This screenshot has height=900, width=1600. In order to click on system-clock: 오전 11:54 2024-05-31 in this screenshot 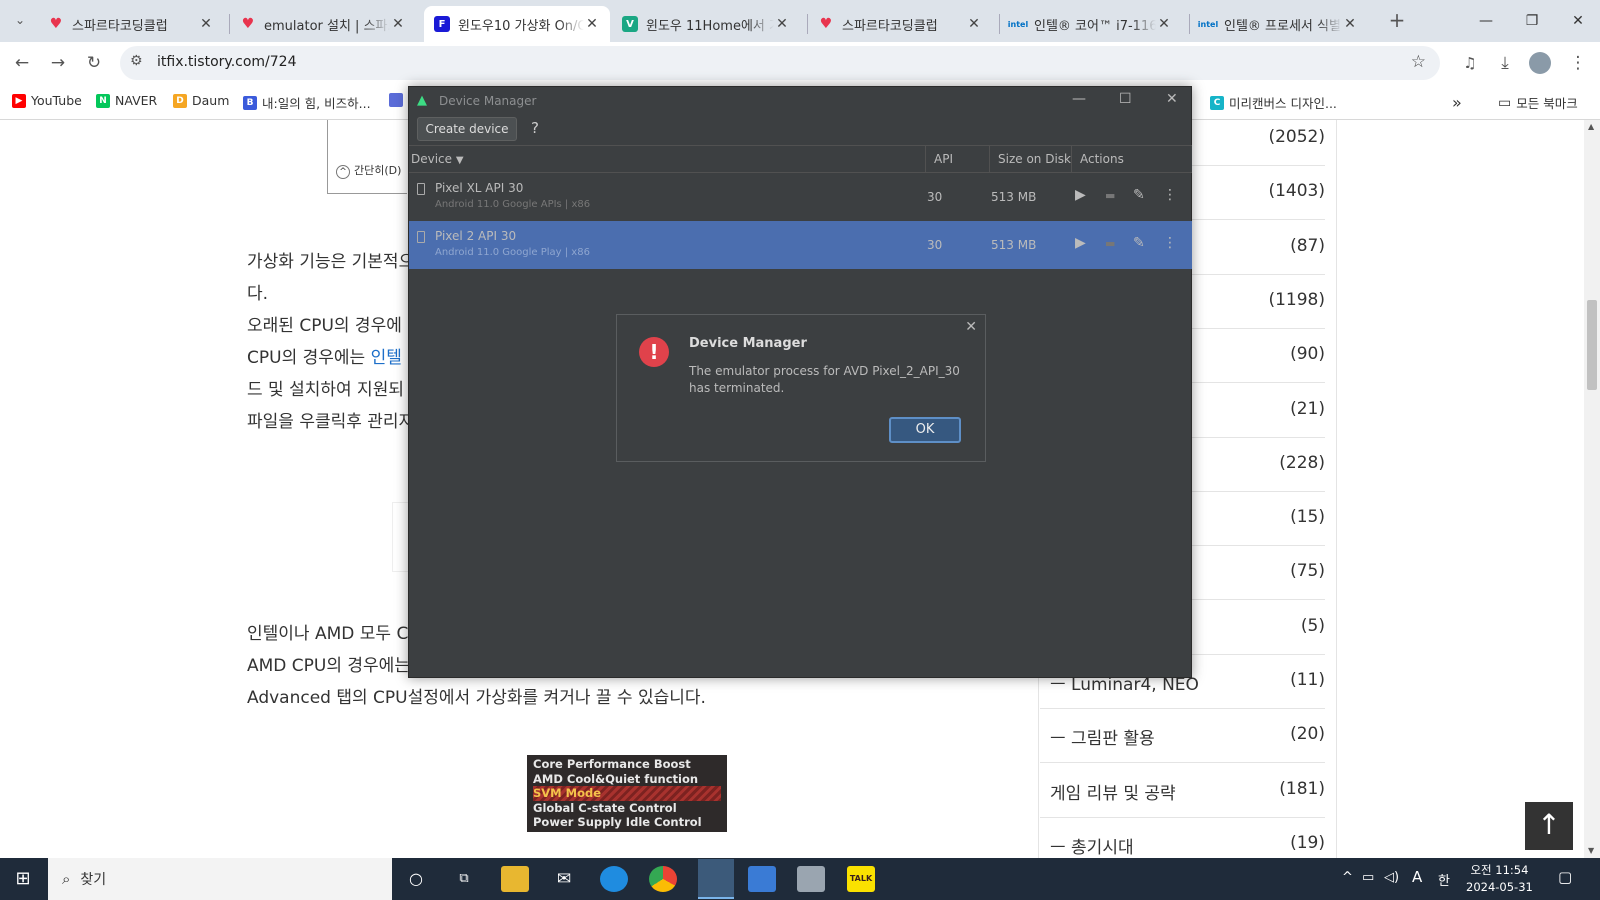, I will do `click(1499, 879)`.